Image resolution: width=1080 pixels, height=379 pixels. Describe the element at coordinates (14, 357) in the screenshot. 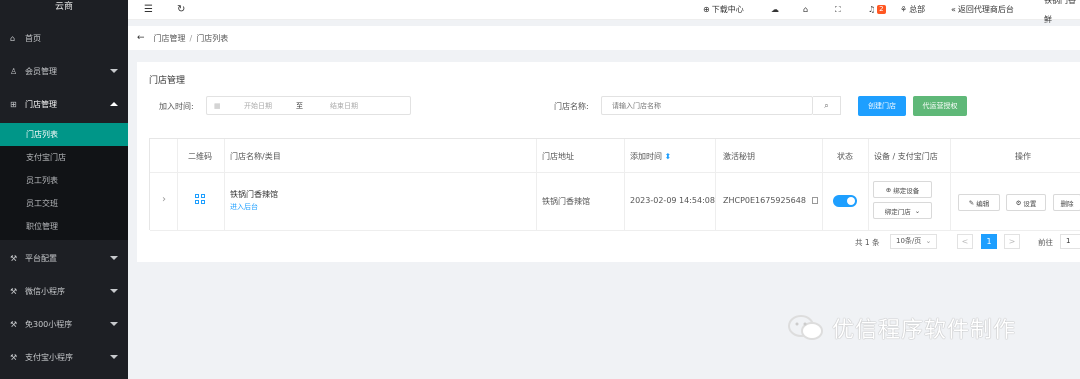

I see `alipay-icon: ⚒` at that location.